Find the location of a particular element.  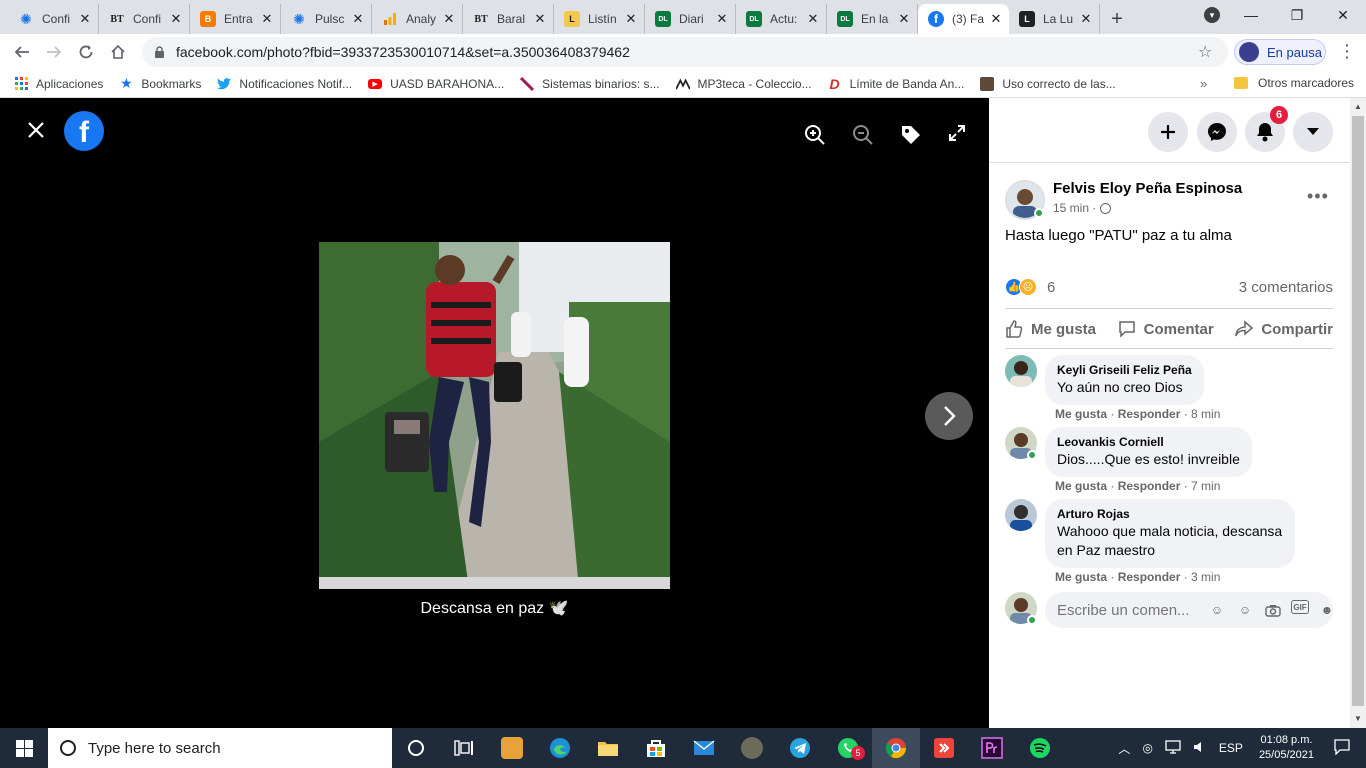

comment-input is located at coordinates (1127, 610).